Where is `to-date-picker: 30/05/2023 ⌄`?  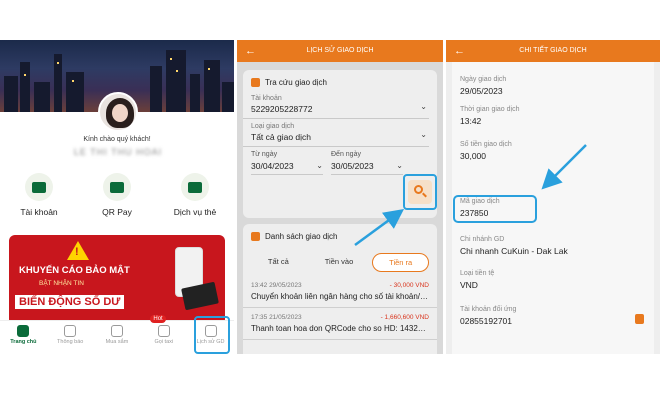 to-date-picker: 30/05/2023 ⌄ is located at coordinates (367, 166).